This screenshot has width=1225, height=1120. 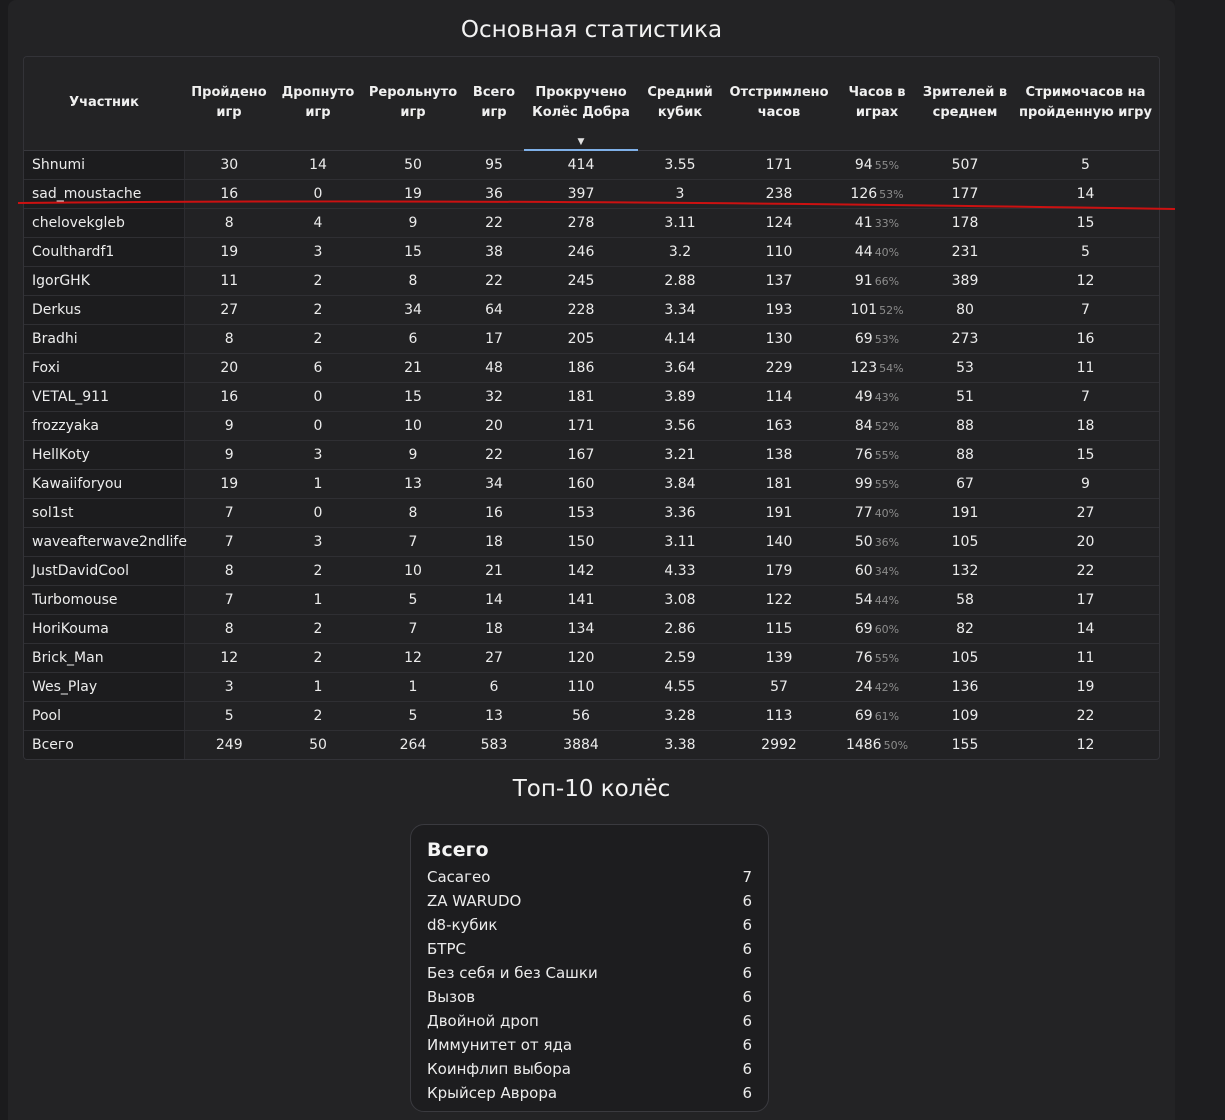 I want to click on top10-item-label: ZA WARUDO, so click(x=474, y=901).